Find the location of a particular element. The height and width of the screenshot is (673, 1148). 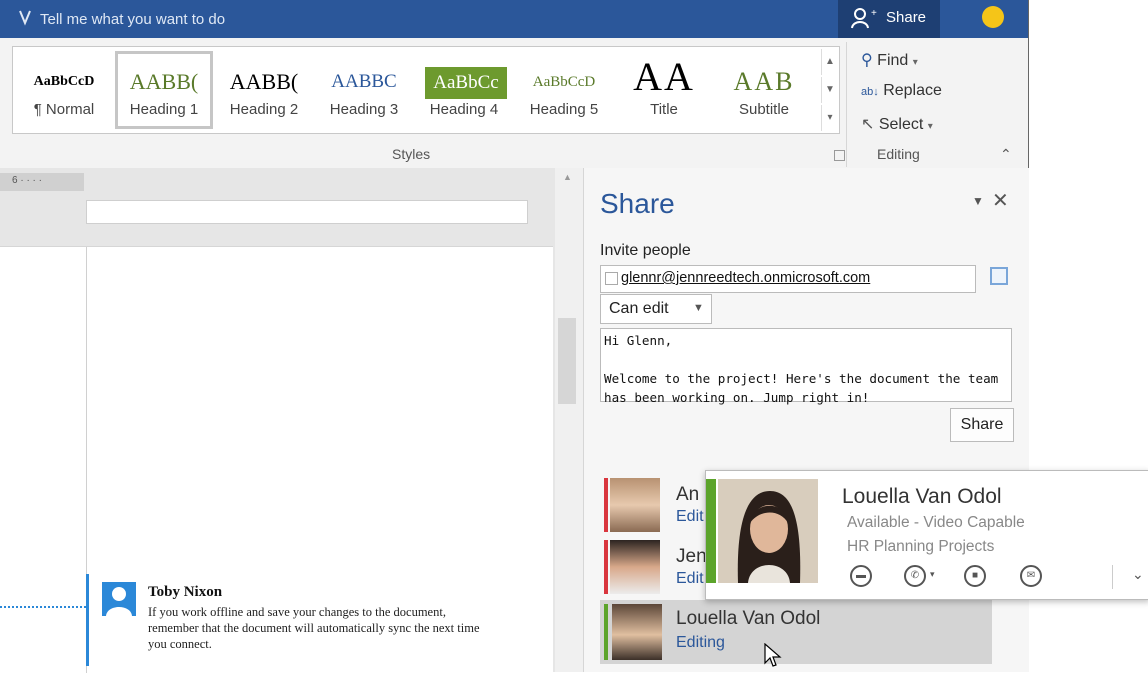

share-top-button: + Share is located at coordinates (889, 19).